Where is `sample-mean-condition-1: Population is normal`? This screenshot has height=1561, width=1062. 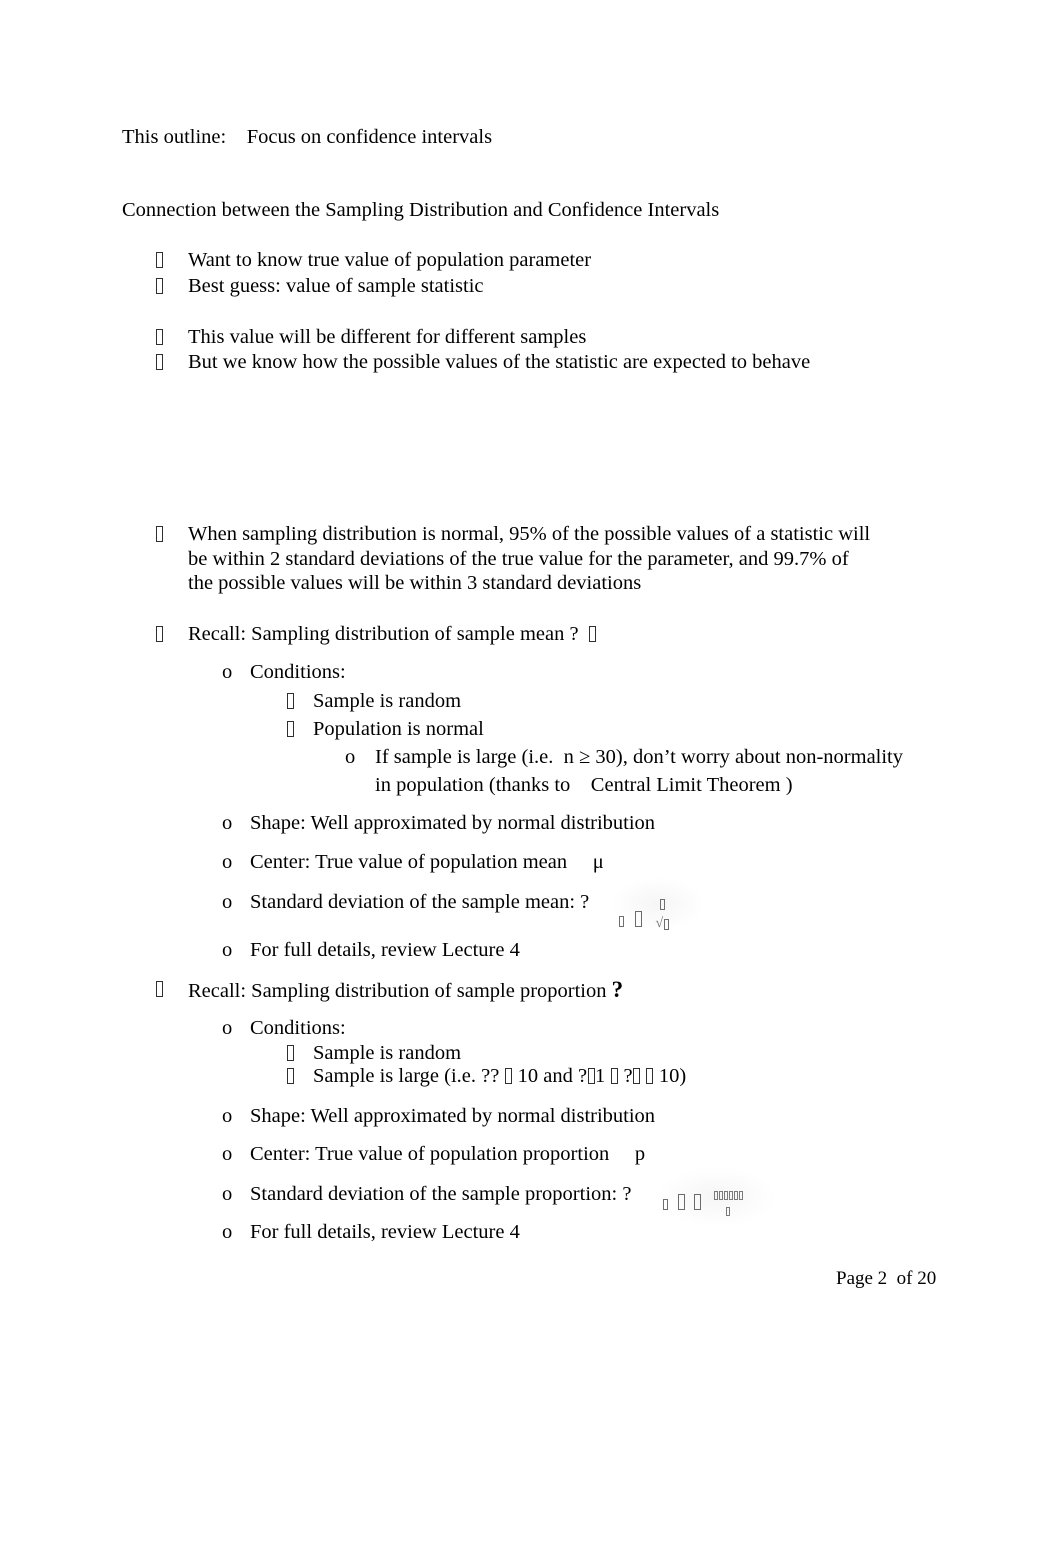 sample-mean-condition-1: Population is normal is located at coordinates (398, 729).